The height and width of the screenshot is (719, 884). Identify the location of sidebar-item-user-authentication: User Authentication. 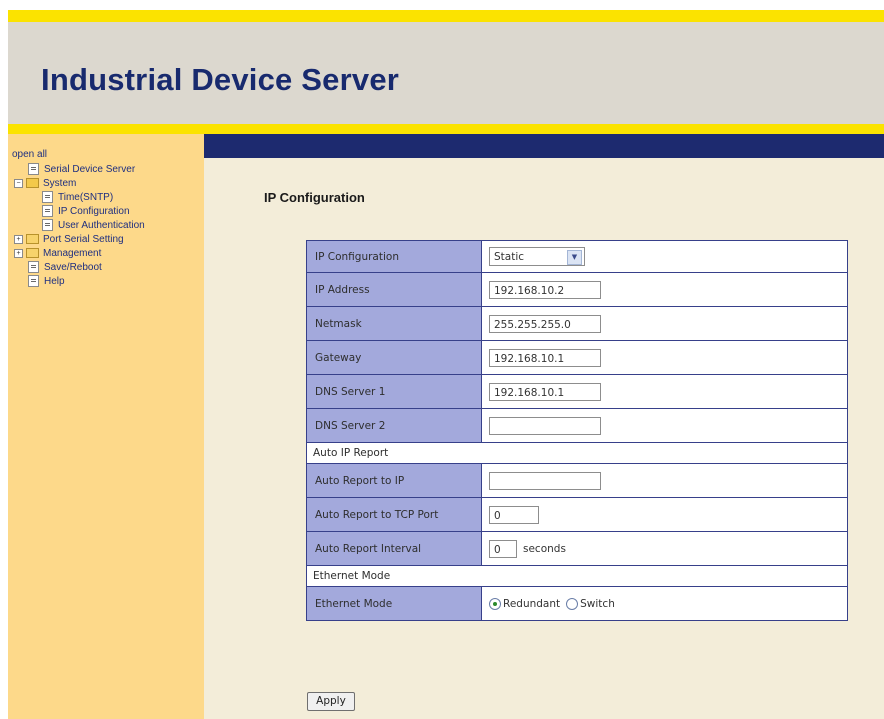
(78, 226).